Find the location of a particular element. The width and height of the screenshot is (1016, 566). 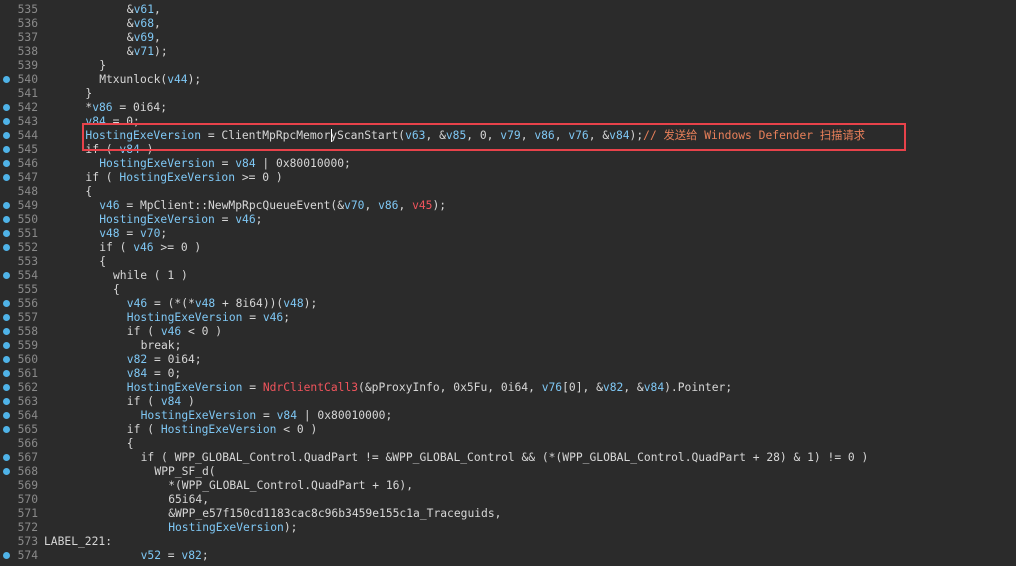

code-text: *(WPP_GLOBAL_Control.QuadPart + 16), is located at coordinates (290, 486).